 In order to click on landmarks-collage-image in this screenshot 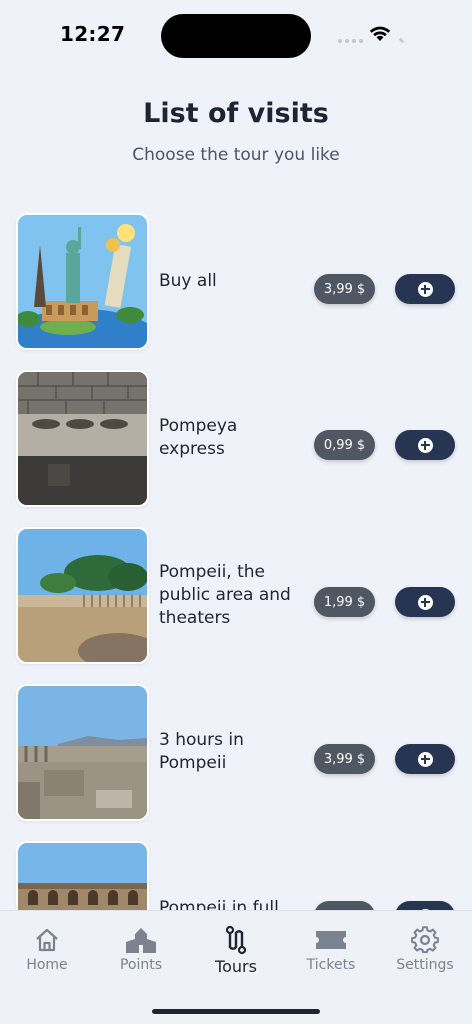, I will do `click(82, 281)`.